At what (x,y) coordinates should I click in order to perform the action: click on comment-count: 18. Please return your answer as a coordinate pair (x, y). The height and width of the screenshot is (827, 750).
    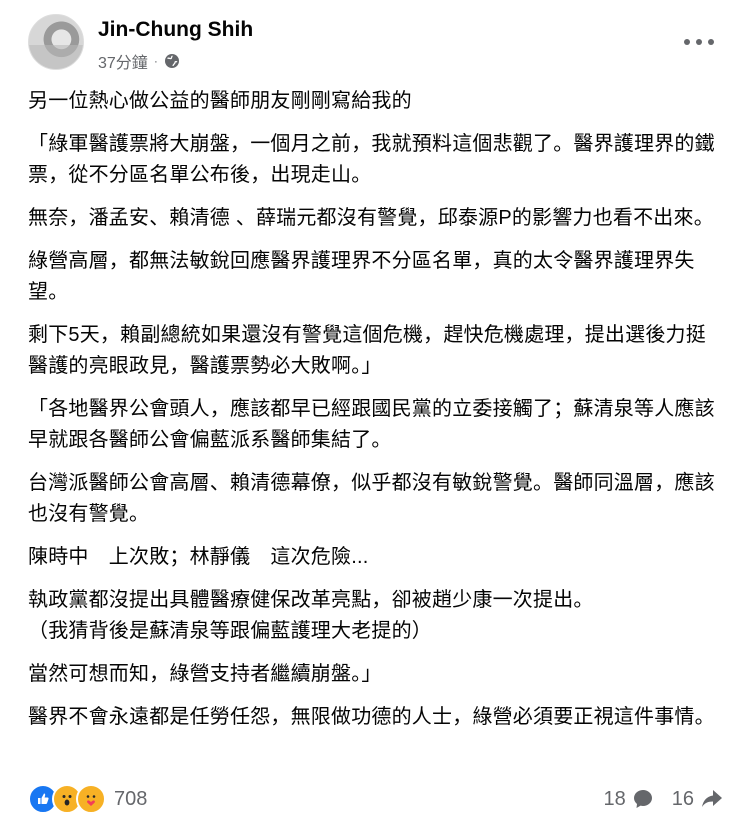
    Looking at the image, I should click on (614, 798).